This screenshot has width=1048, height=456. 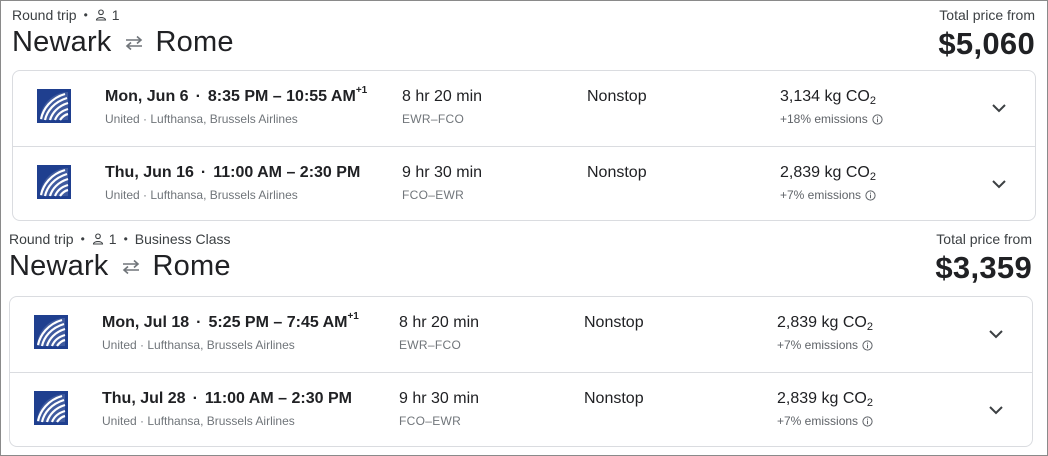 What do you see at coordinates (182, 239) in the screenshot?
I see `cabin-class: Business Class` at bounding box center [182, 239].